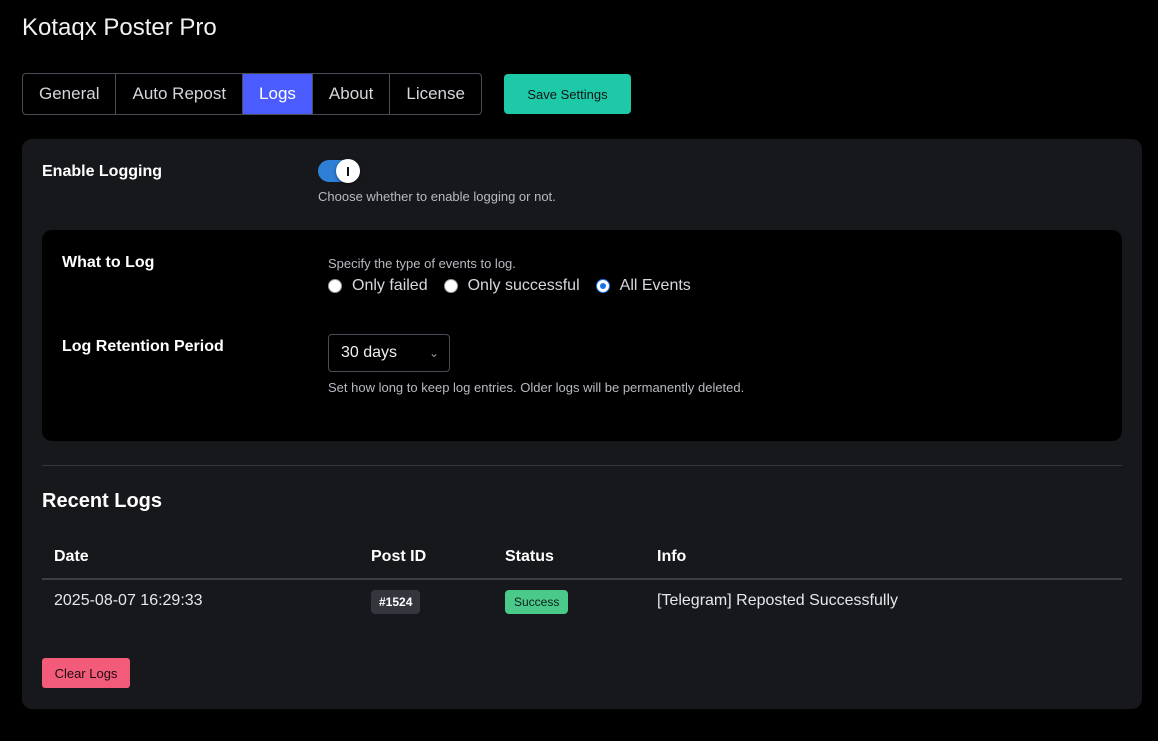  I want to click on what-to-log-label: What to Log, so click(108, 262).